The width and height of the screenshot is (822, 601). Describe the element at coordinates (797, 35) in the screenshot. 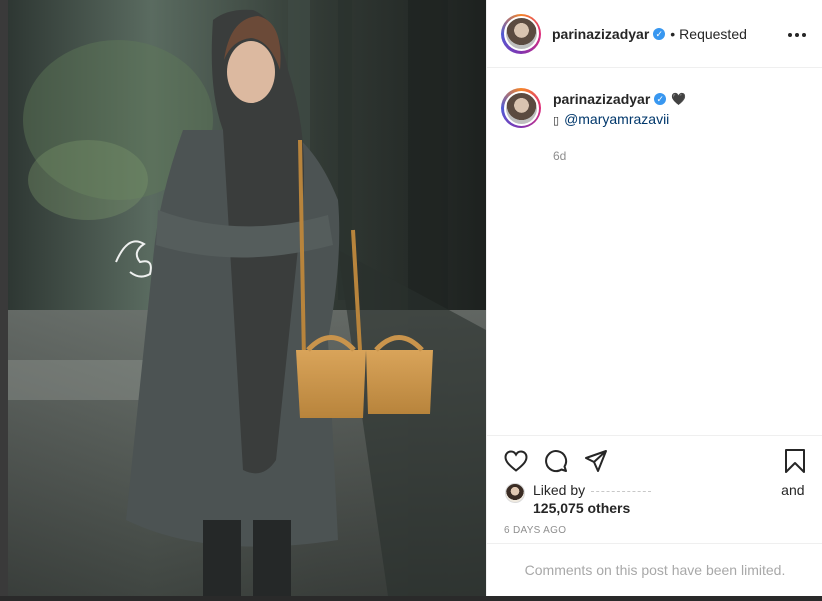

I see `more-horizontal-icon` at that location.